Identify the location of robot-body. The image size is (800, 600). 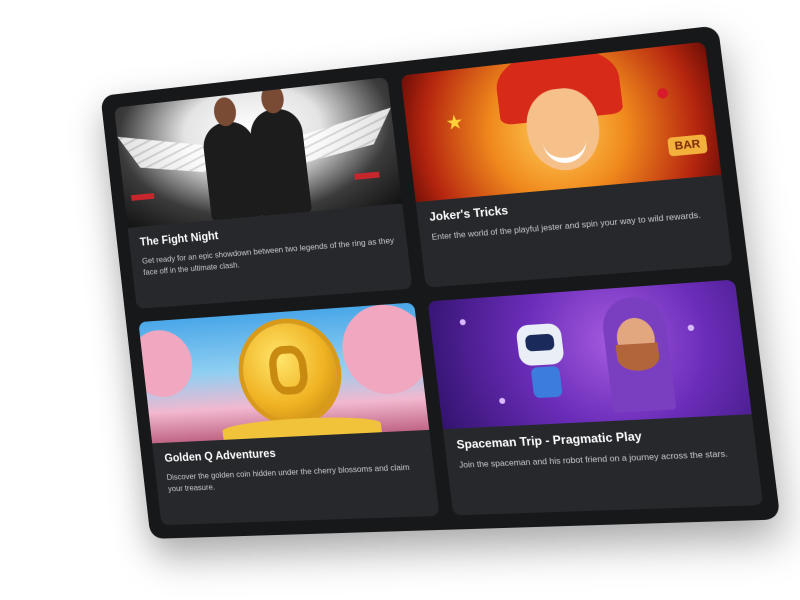
(546, 382).